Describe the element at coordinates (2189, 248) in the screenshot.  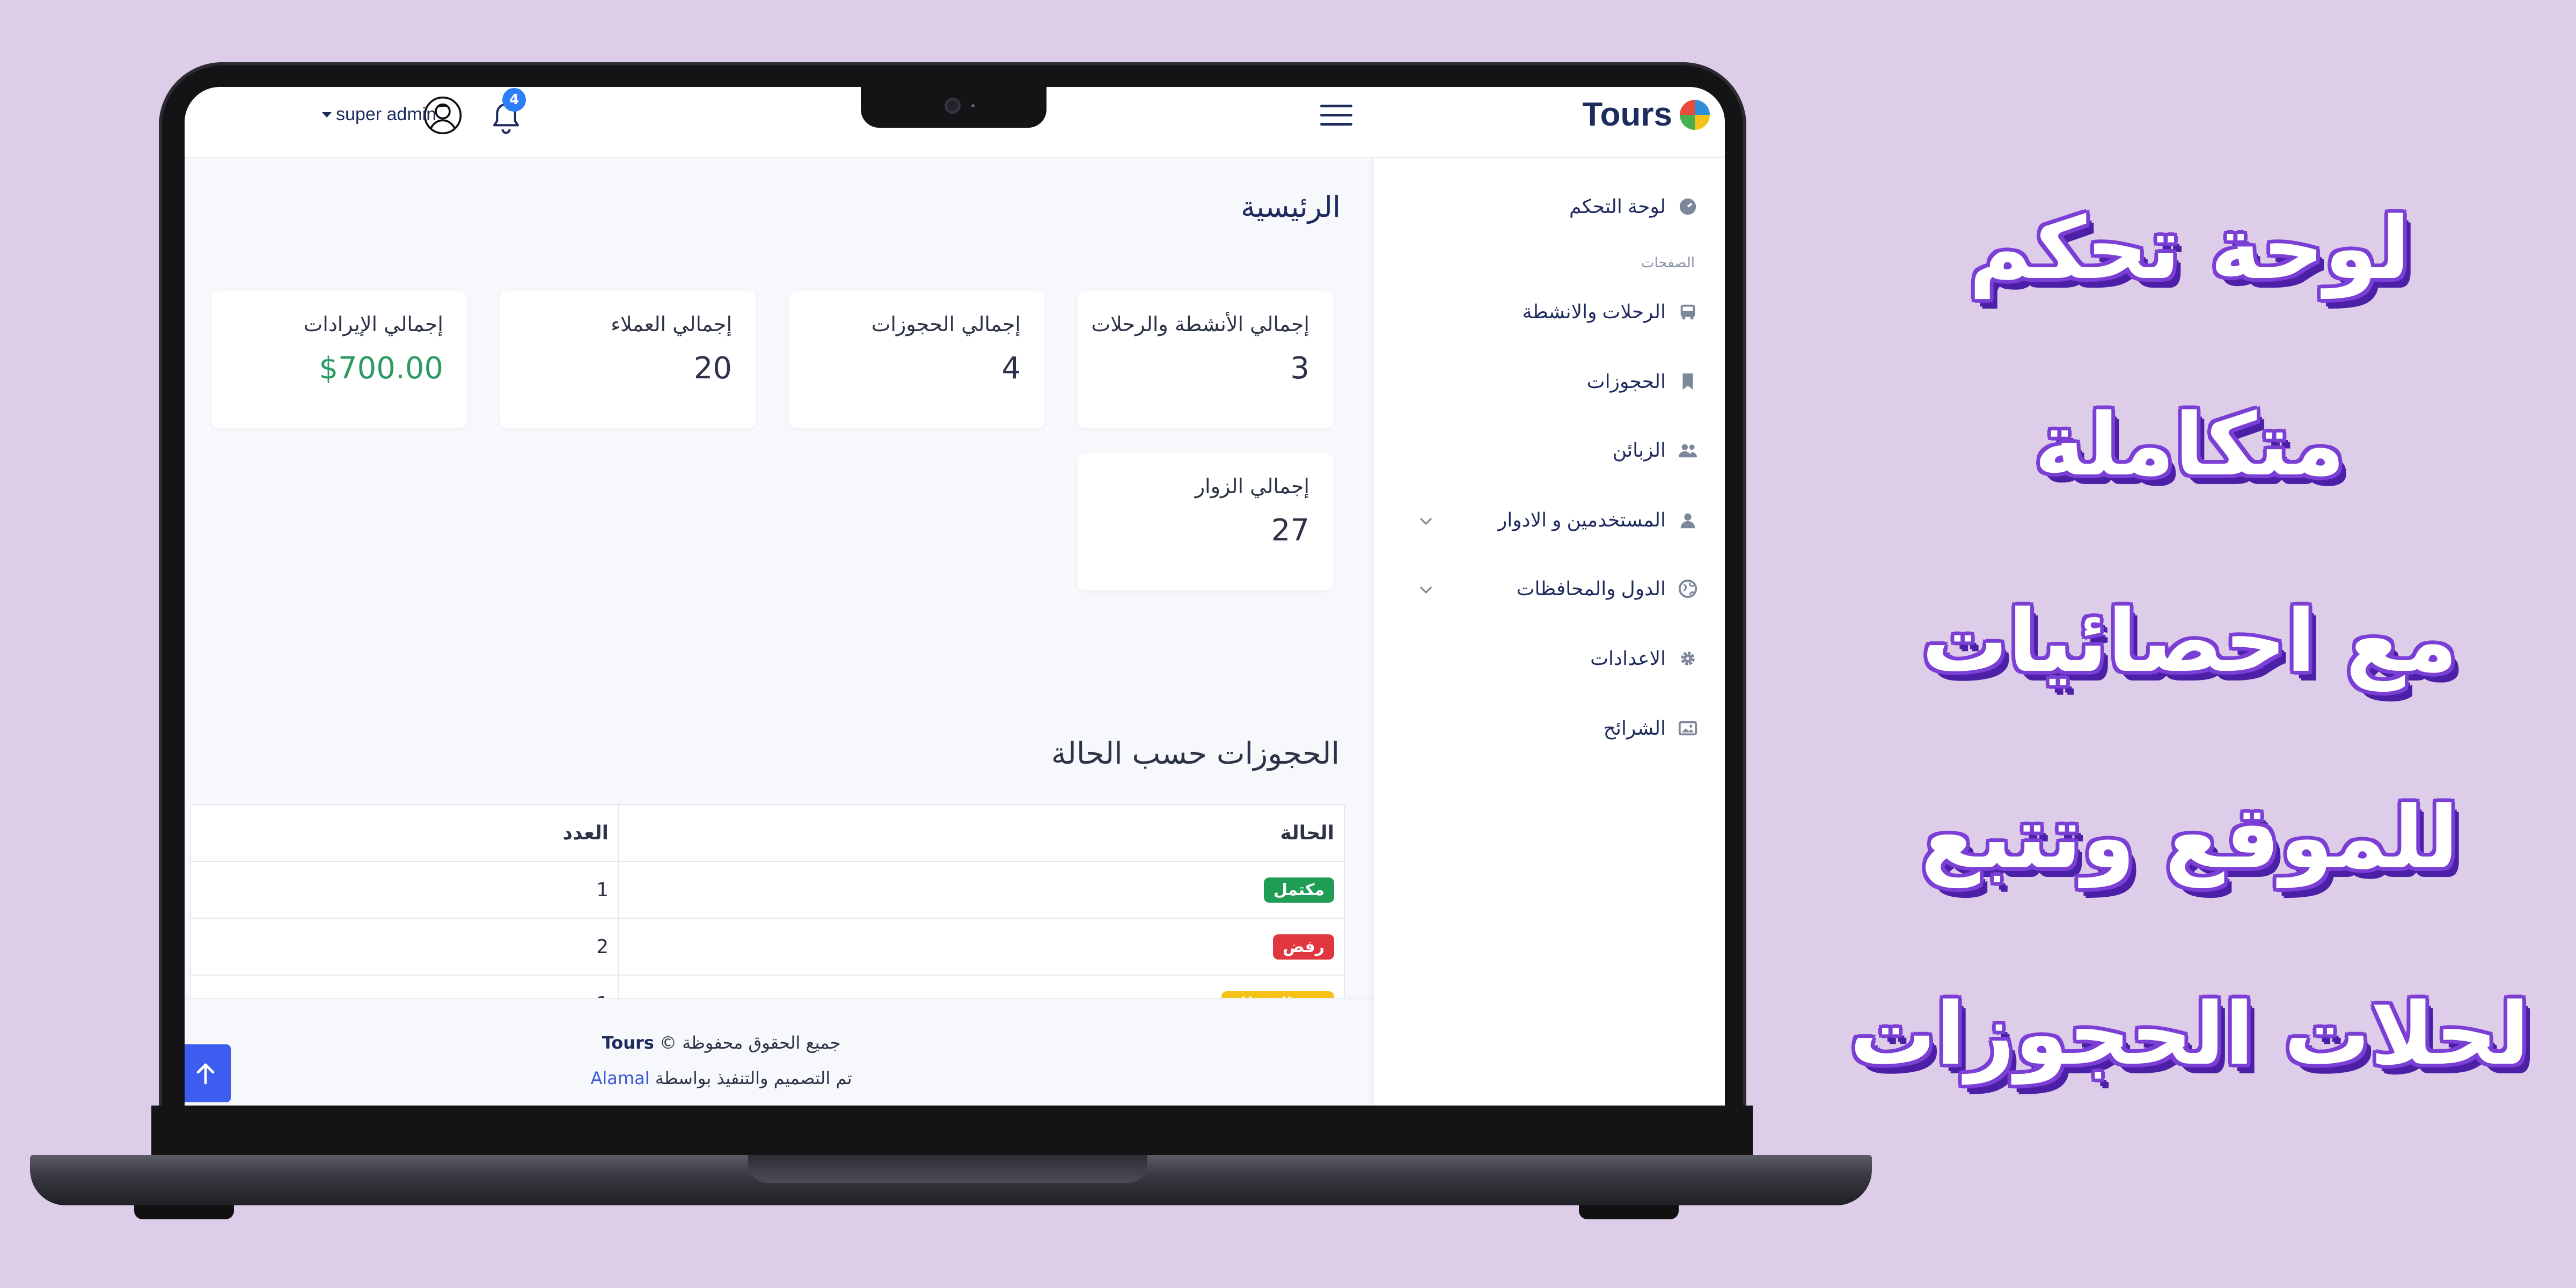
I see `promo-line: لوحة تحكم` at that location.